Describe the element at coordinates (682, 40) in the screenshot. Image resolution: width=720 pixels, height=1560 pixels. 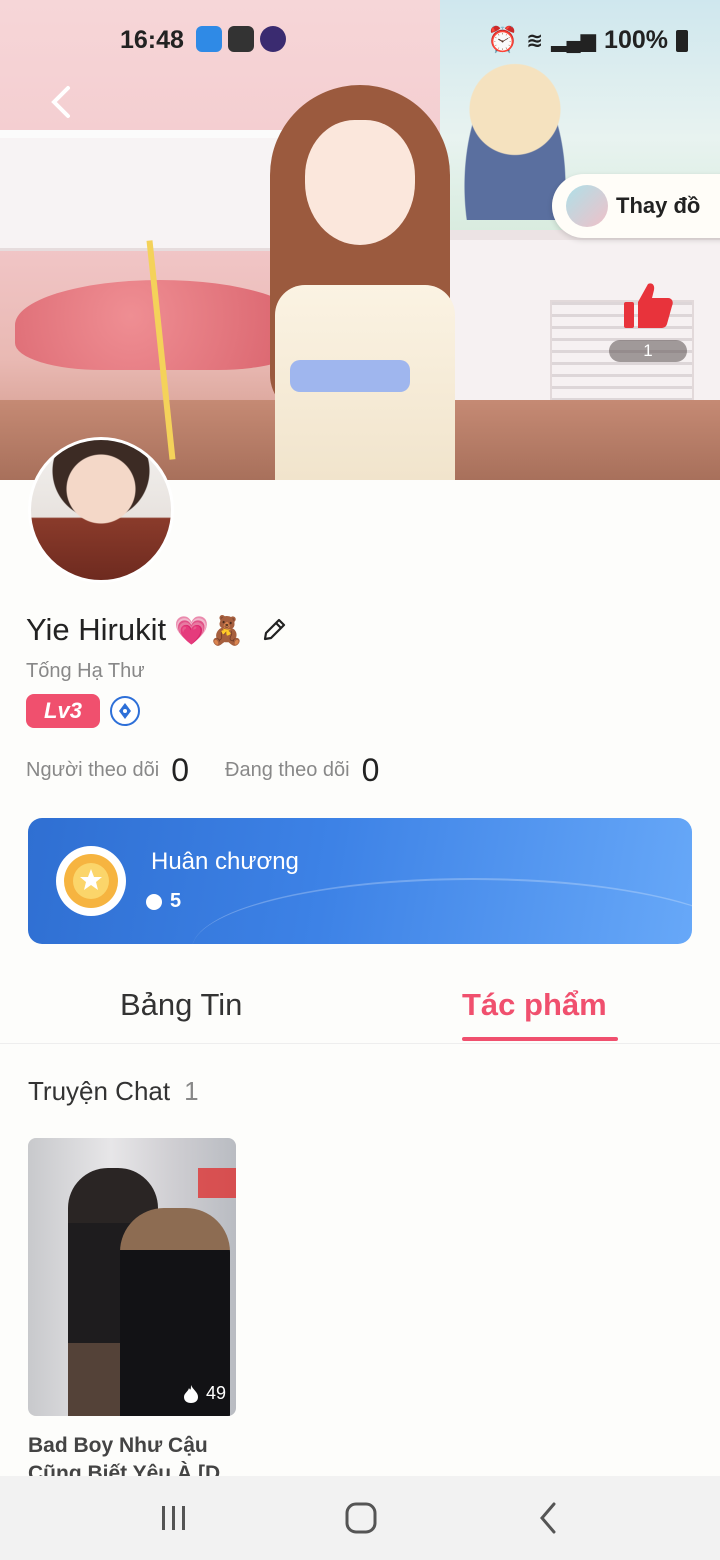
I see `battery-icon` at that location.